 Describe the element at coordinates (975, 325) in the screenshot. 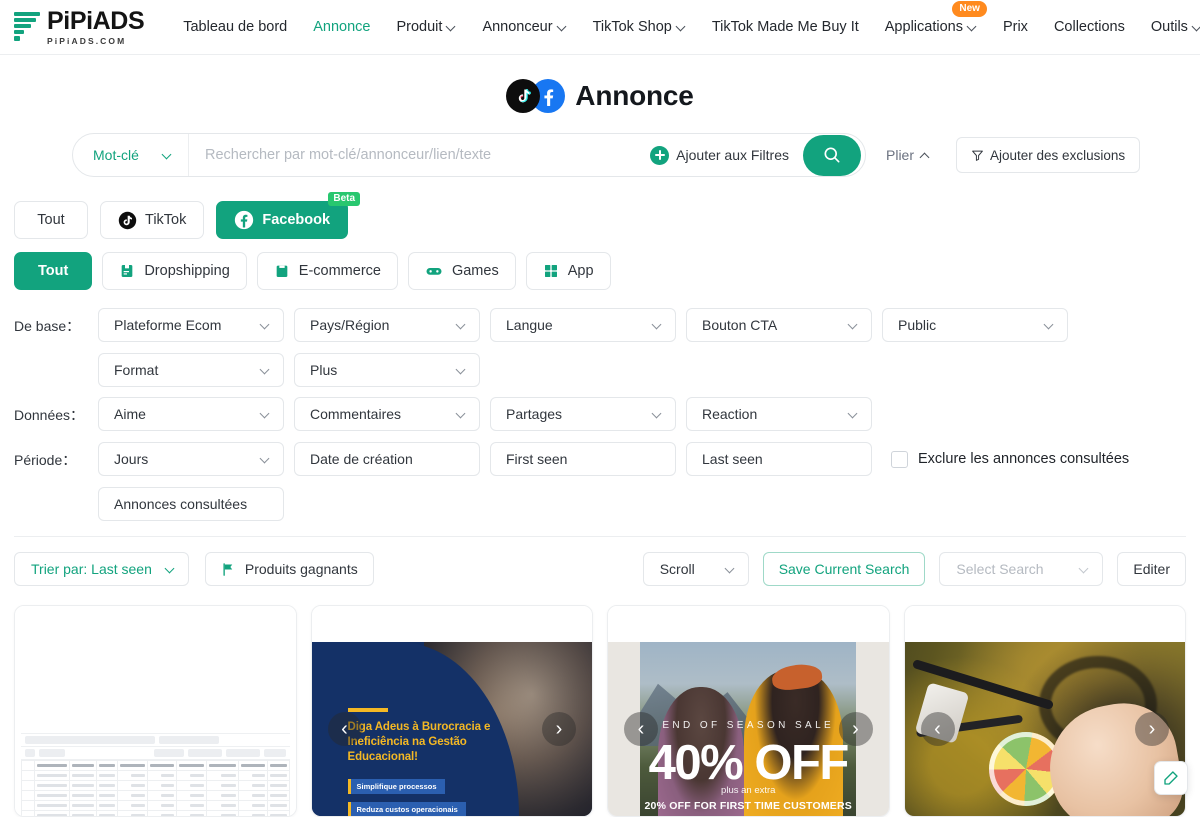

I see `filter-public: Public` at that location.